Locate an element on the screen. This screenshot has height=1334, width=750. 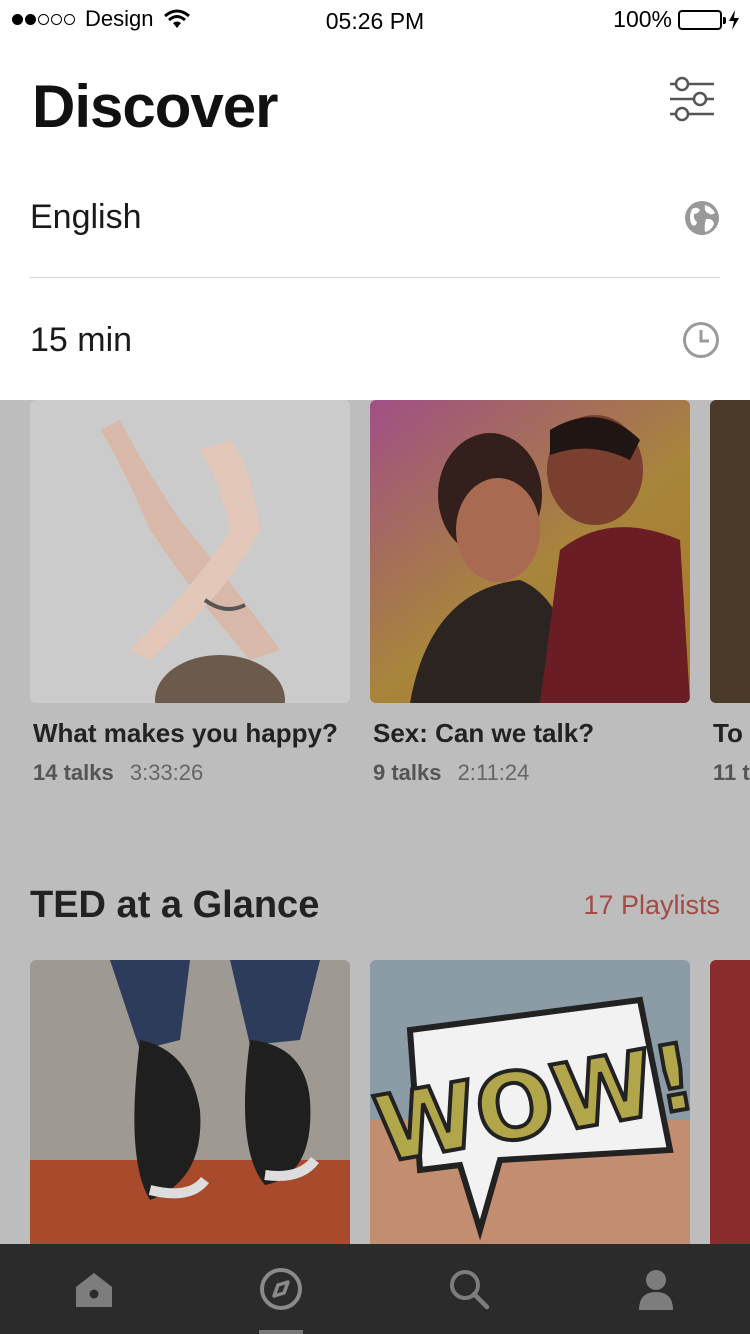
playlist-title: Sex: Can we talk? is located at coordinates (484, 733).